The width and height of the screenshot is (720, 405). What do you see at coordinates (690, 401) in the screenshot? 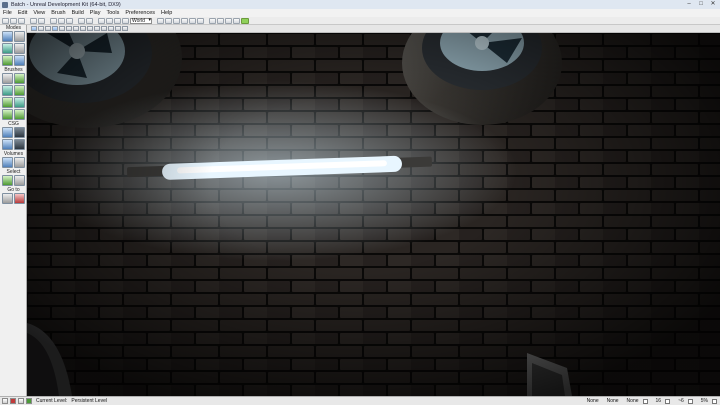
I see `scale-snap-checkbox` at bounding box center [690, 401].